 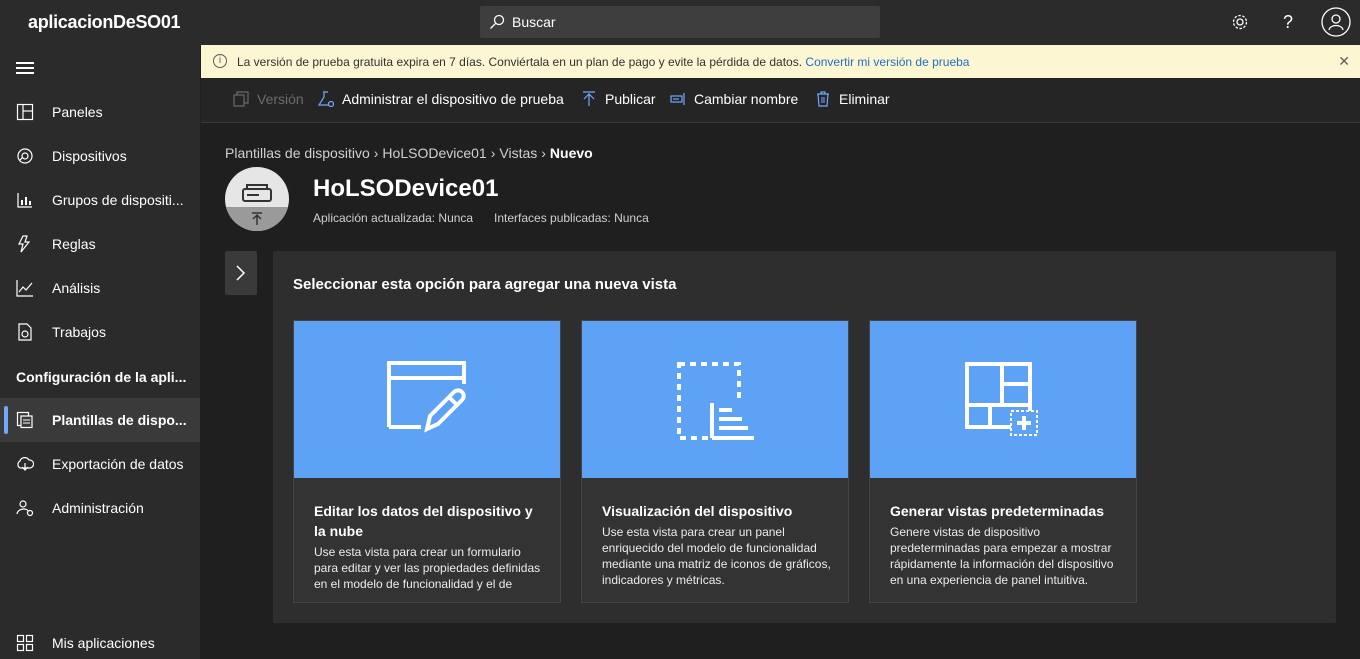 I want to click on convert-trial-link: Convertir mi versión de prueba, so click(x=887, y=62).